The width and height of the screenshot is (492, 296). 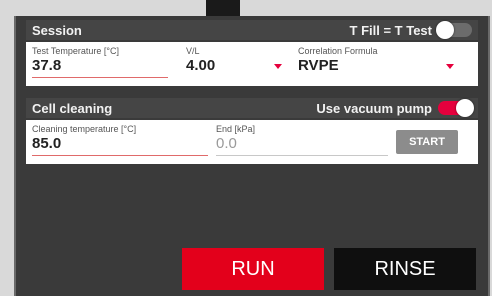 What do you see at coordinates (374, 108) in the screenshot?
I see `vacuum-pump-label: Use vacuum pump` at bounding box center [374, 108].